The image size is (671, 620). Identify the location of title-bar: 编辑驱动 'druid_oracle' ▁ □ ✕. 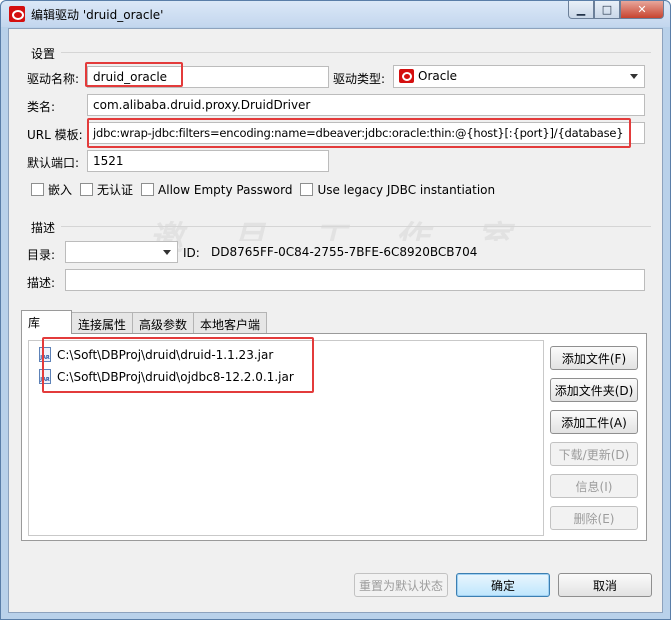
(335, 14).